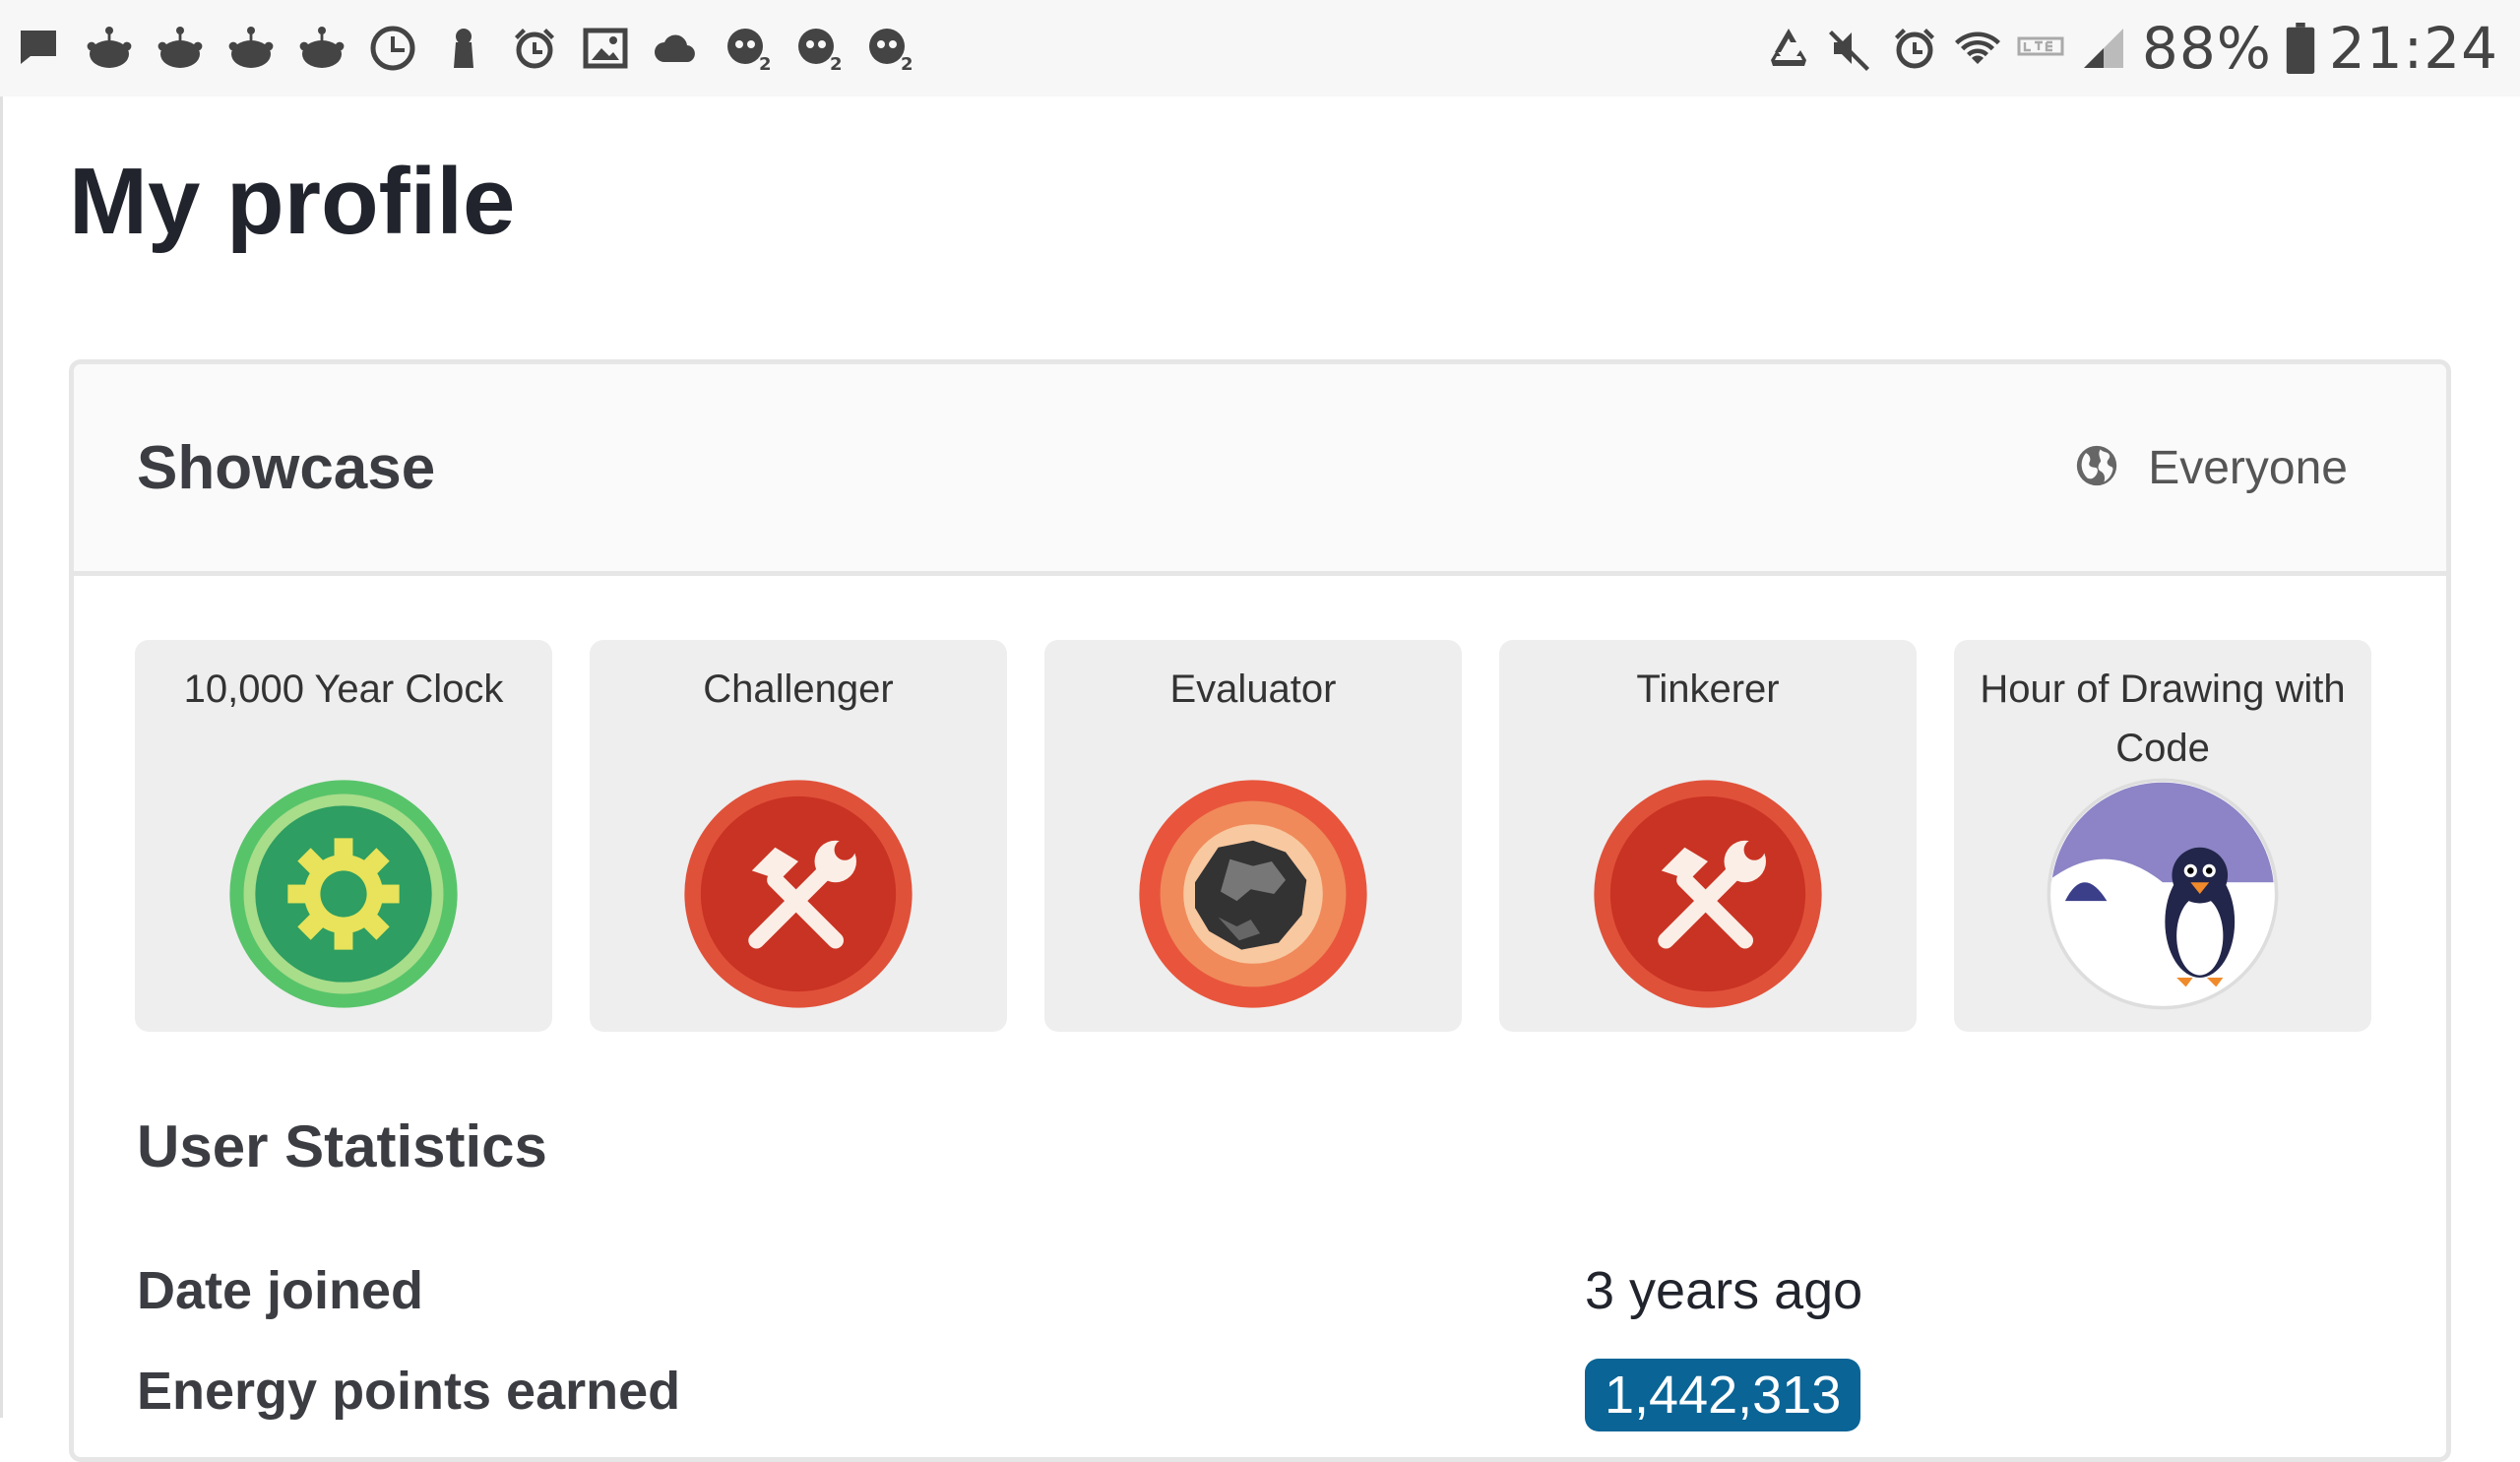 The image size is (2520, 1462). I want to click on badge-card: 10,000 Year Clock, so click(343, 836).